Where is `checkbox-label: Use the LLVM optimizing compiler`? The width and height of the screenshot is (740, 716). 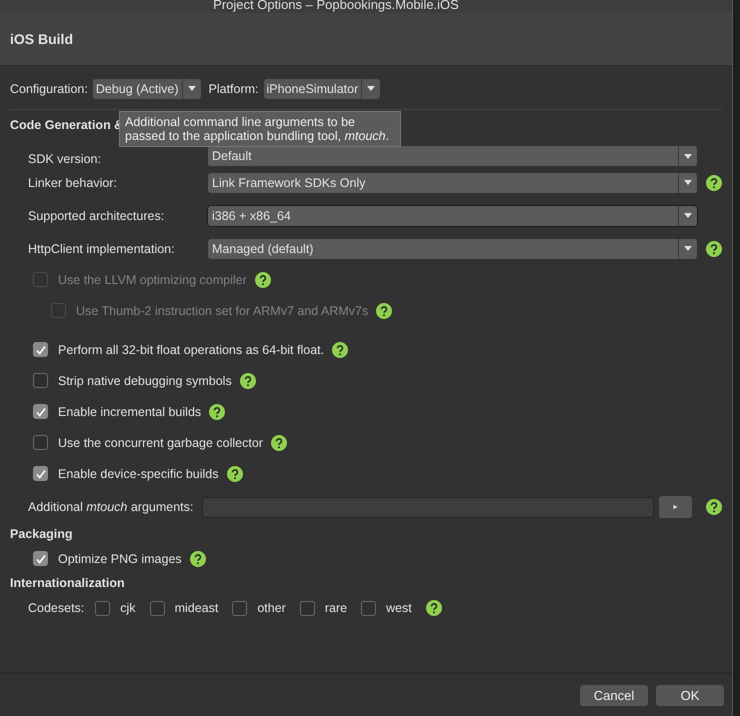
checkbox-label: Use the LLVM optimizing compiler is located at coordinates (152, 279).